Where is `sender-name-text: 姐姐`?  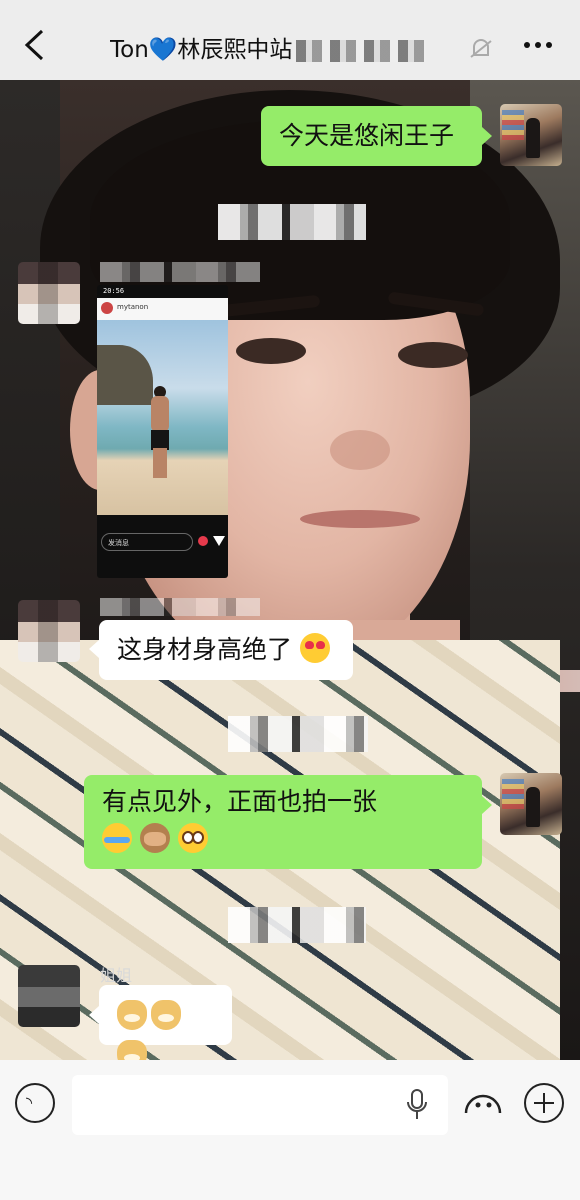 sender-name-text: 姐姐 is located at coordinates (116, 975).